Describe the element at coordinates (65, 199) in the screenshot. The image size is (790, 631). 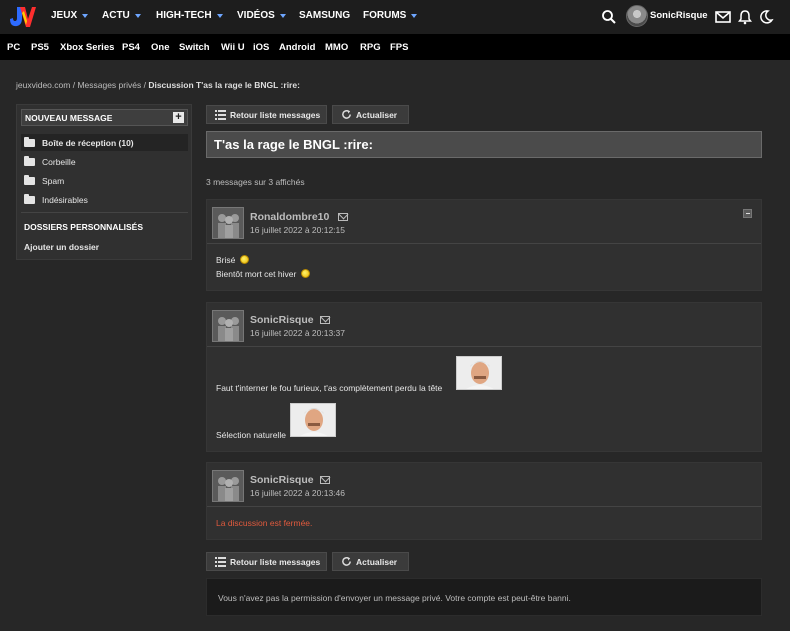
I see `folder-label: Indésirables` at that location.